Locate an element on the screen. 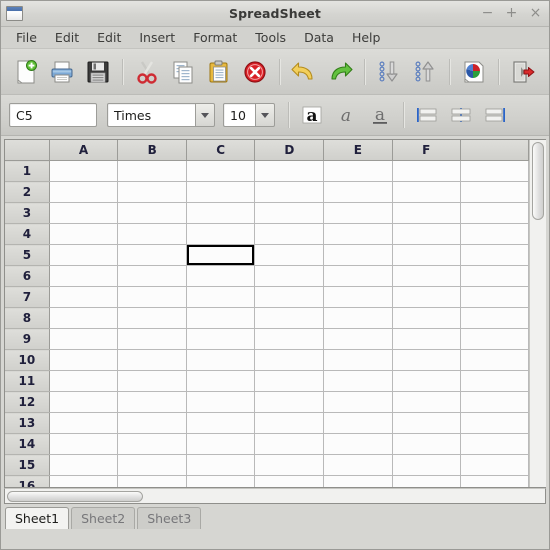 The image size is (550, 550). cell-A2 is located at coordinates (84, 192).